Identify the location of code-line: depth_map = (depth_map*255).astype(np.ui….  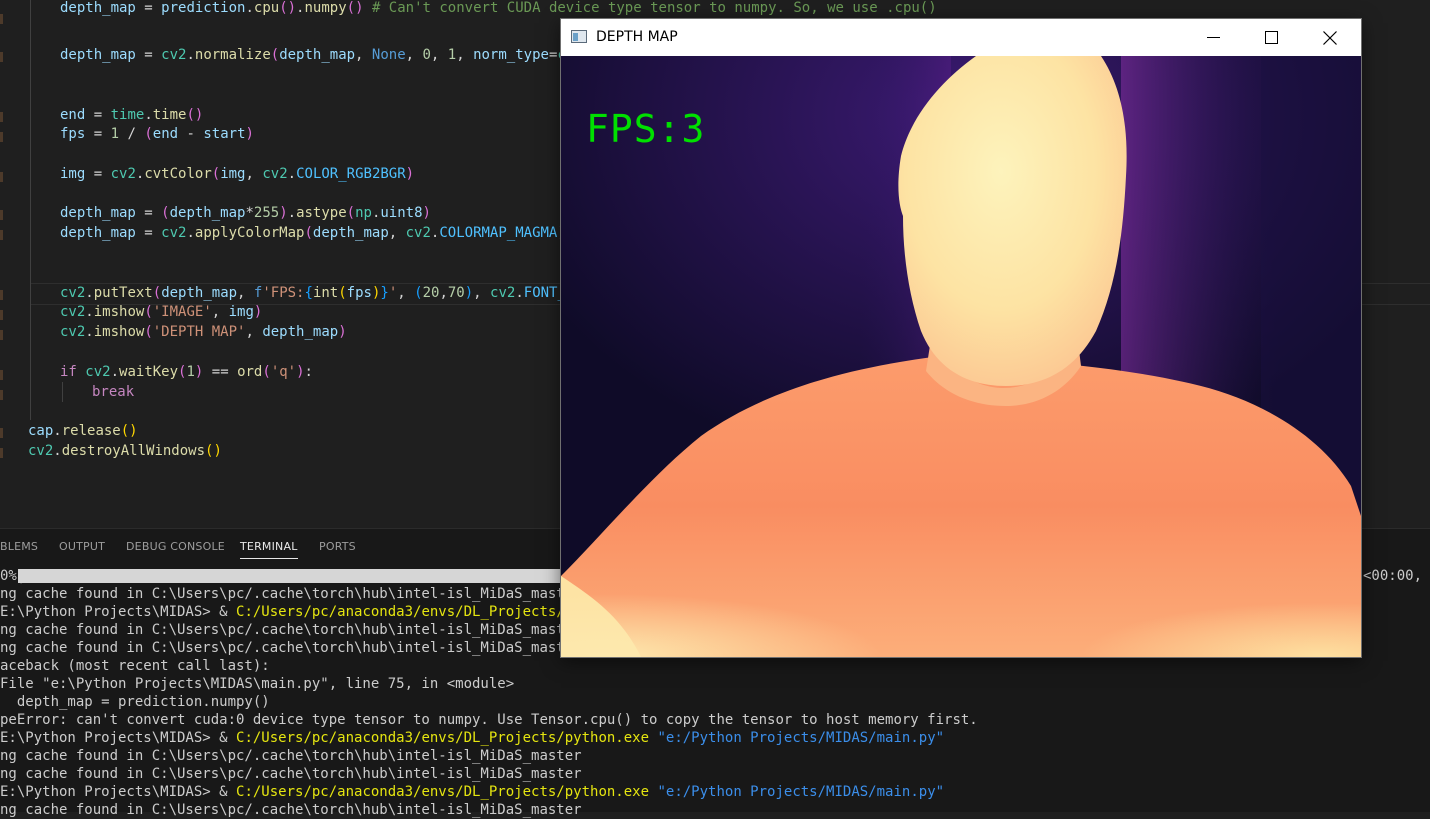
(245, 213).